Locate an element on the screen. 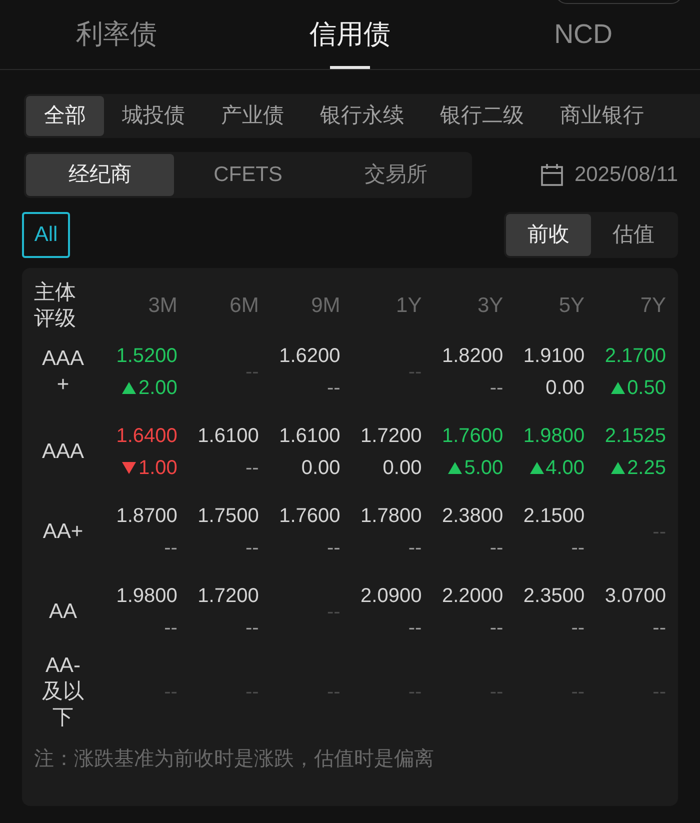 This screenshot has height=823, width=700. tenor-header: 1Y is located at coordinates (409, 306).